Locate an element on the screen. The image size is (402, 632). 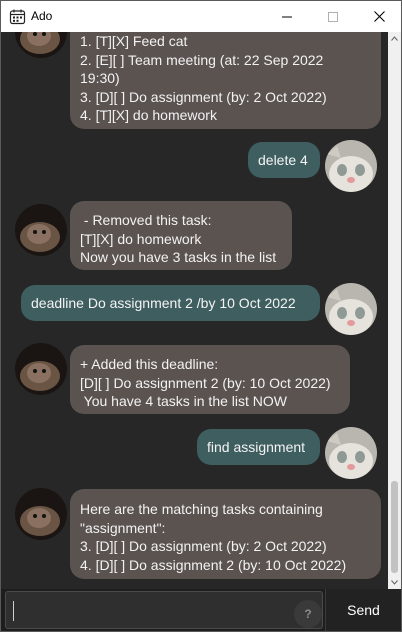
message-line: deadline Do assignment 2 /by 10 Oct 2022 is located at coordinates (163, 303).